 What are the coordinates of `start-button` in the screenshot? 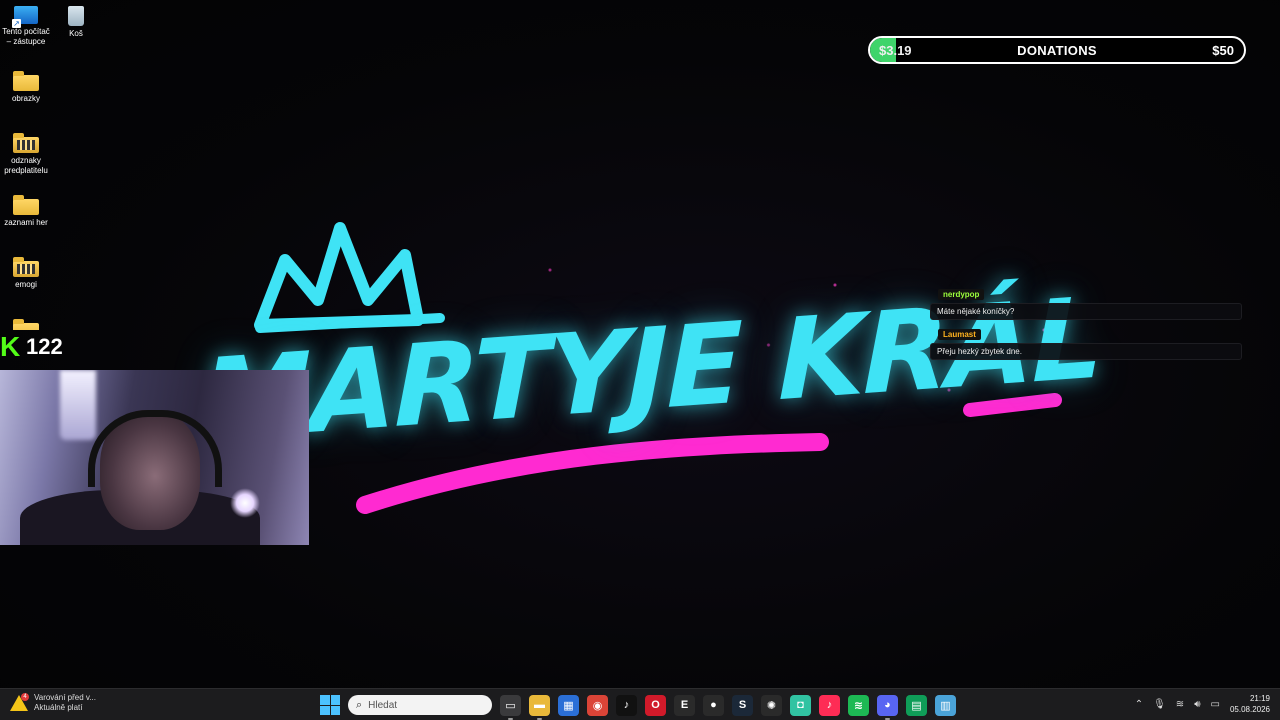 It's located at (330, 705).